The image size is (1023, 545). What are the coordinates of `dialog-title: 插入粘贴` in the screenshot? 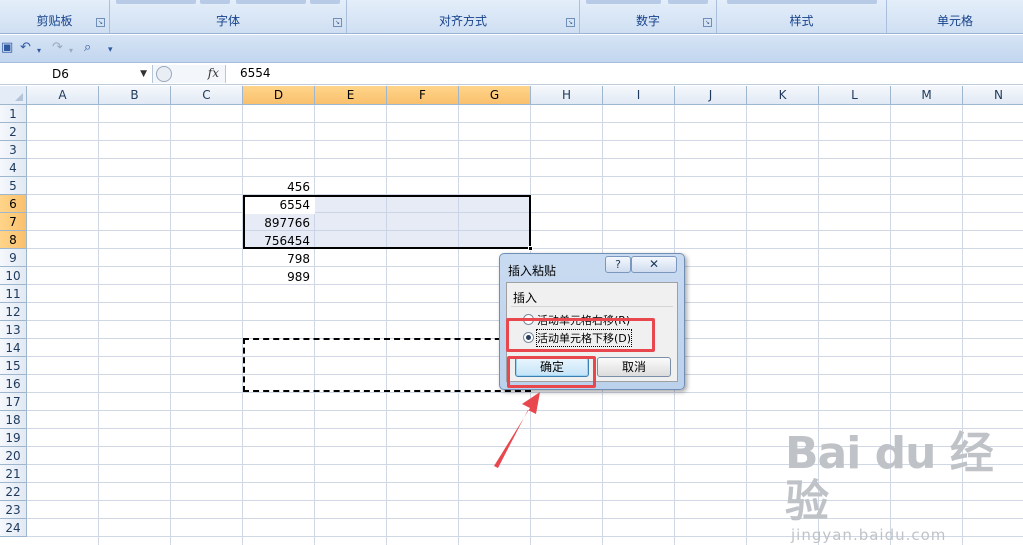 It's located at (532, 271).